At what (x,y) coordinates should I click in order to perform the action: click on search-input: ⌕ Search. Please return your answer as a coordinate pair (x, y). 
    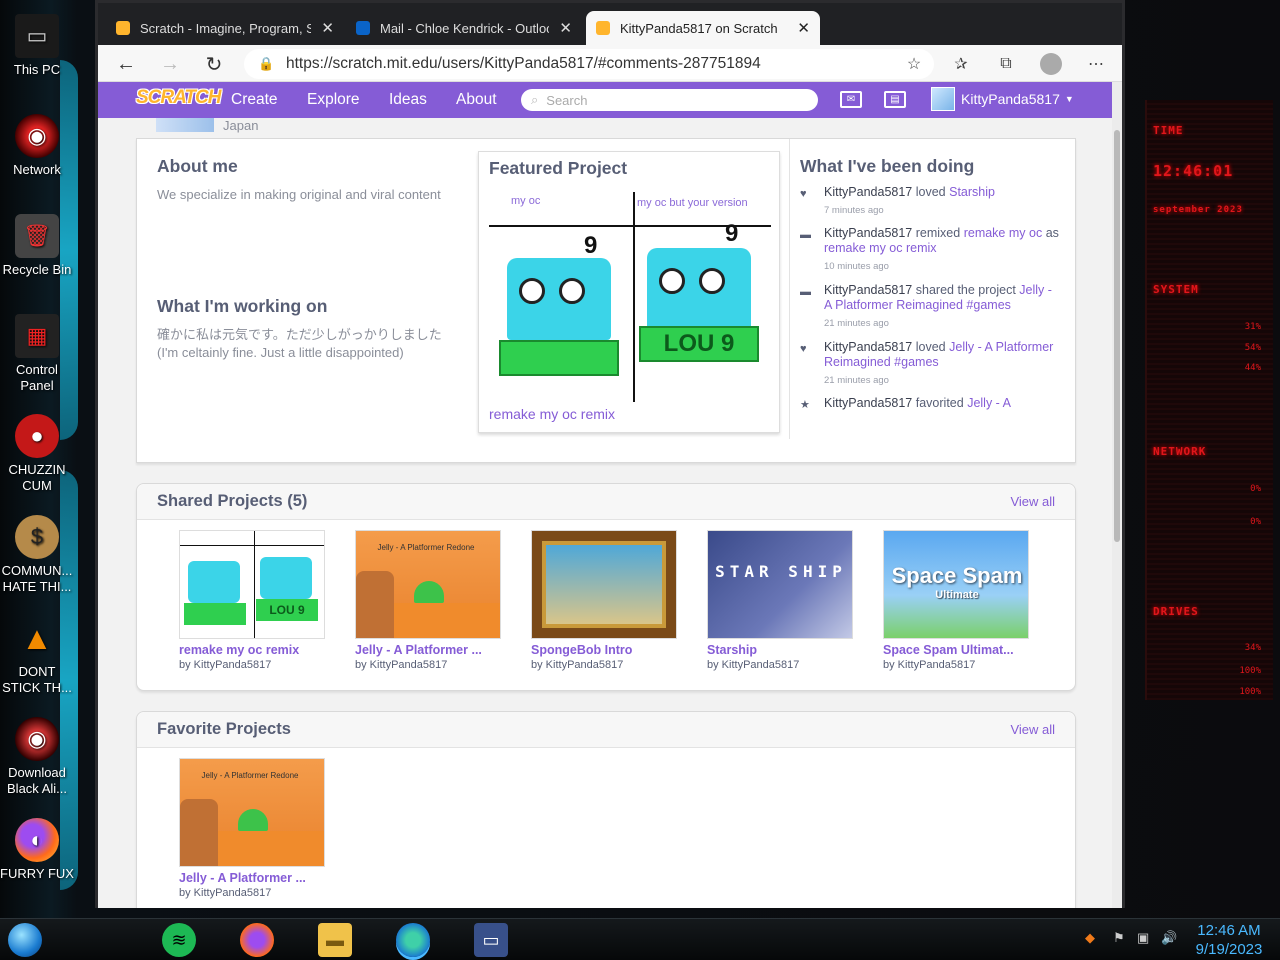
    Looking at the image, I should click on (669, 100).